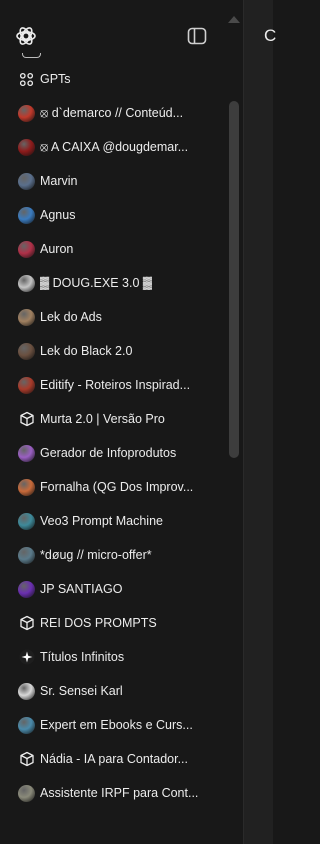 The image size is (320, 844). What do you see at coordinates (108, 453) in the screenshot?
I see `sidebar-item-label: Gerador de Infoprodutos` at bounding box center [108, 453].